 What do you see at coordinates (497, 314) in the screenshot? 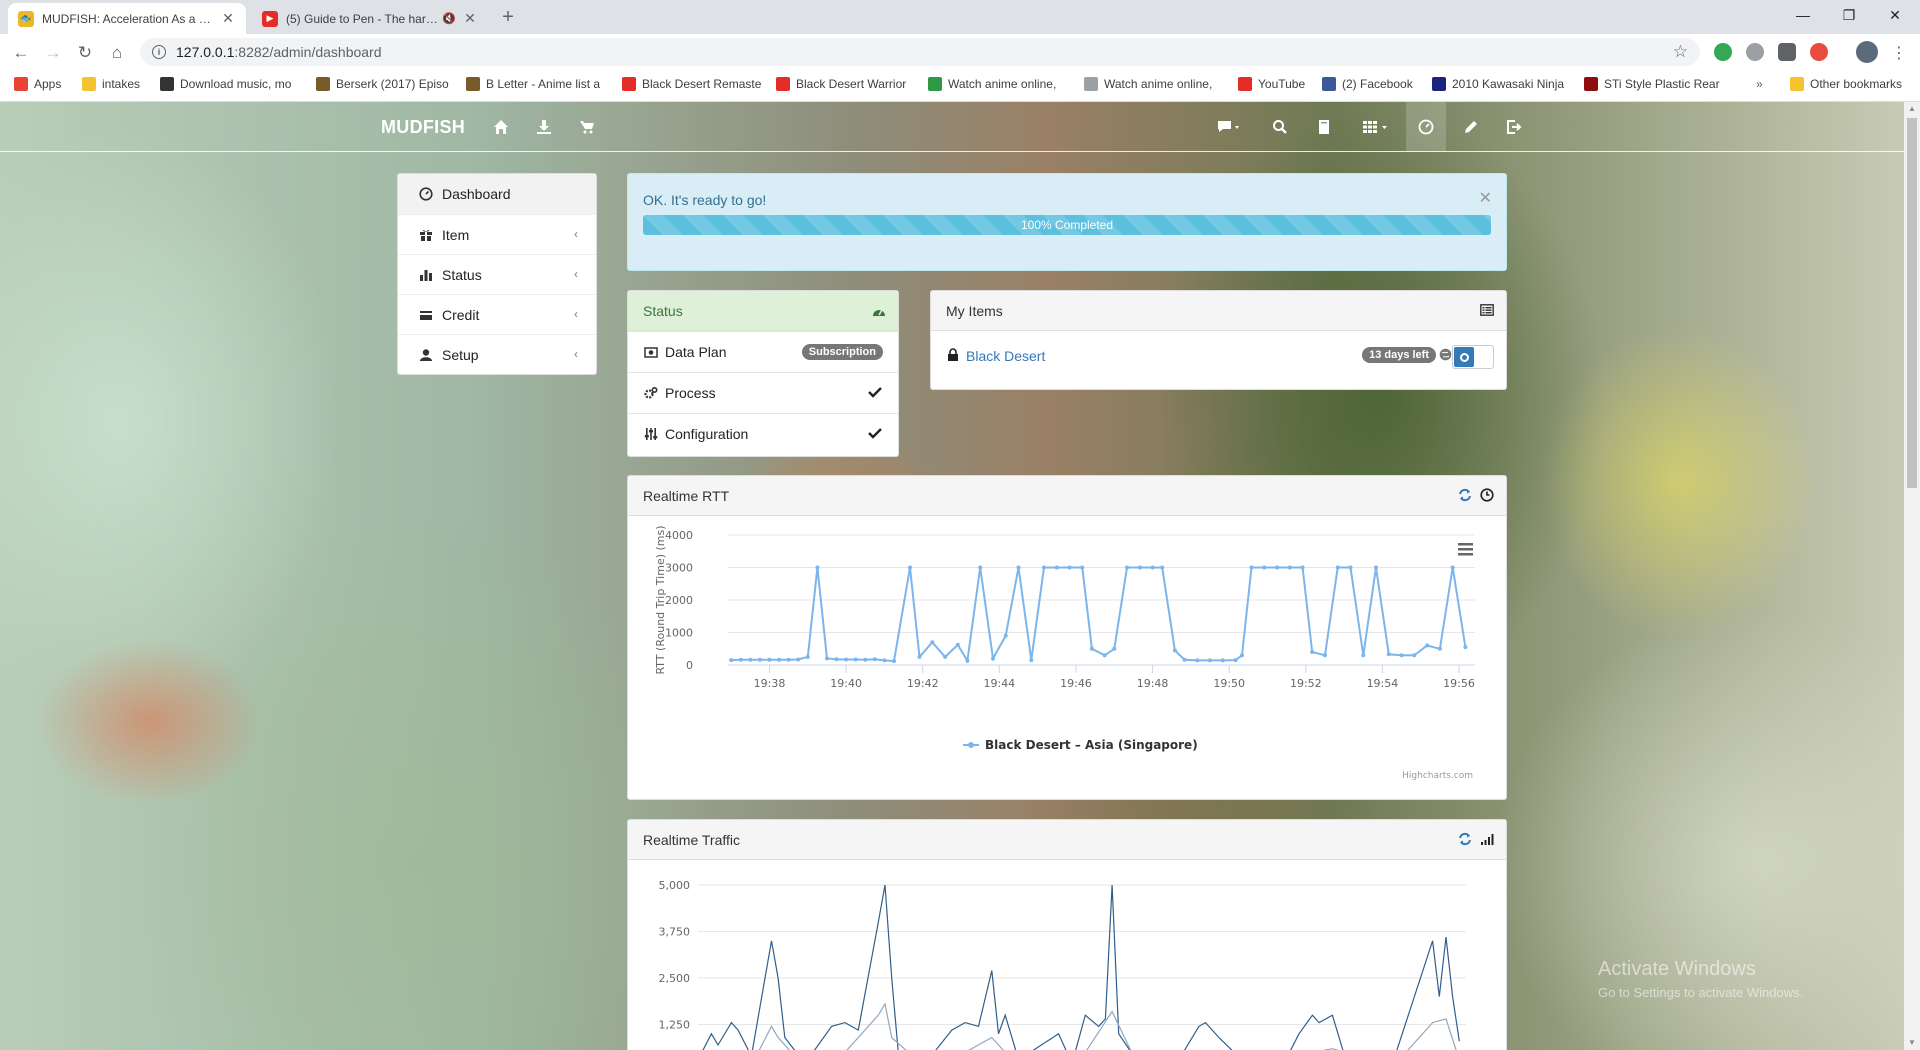
I see `sidebar-item-credit: Credit ‹` at bounding box center [497, 314].